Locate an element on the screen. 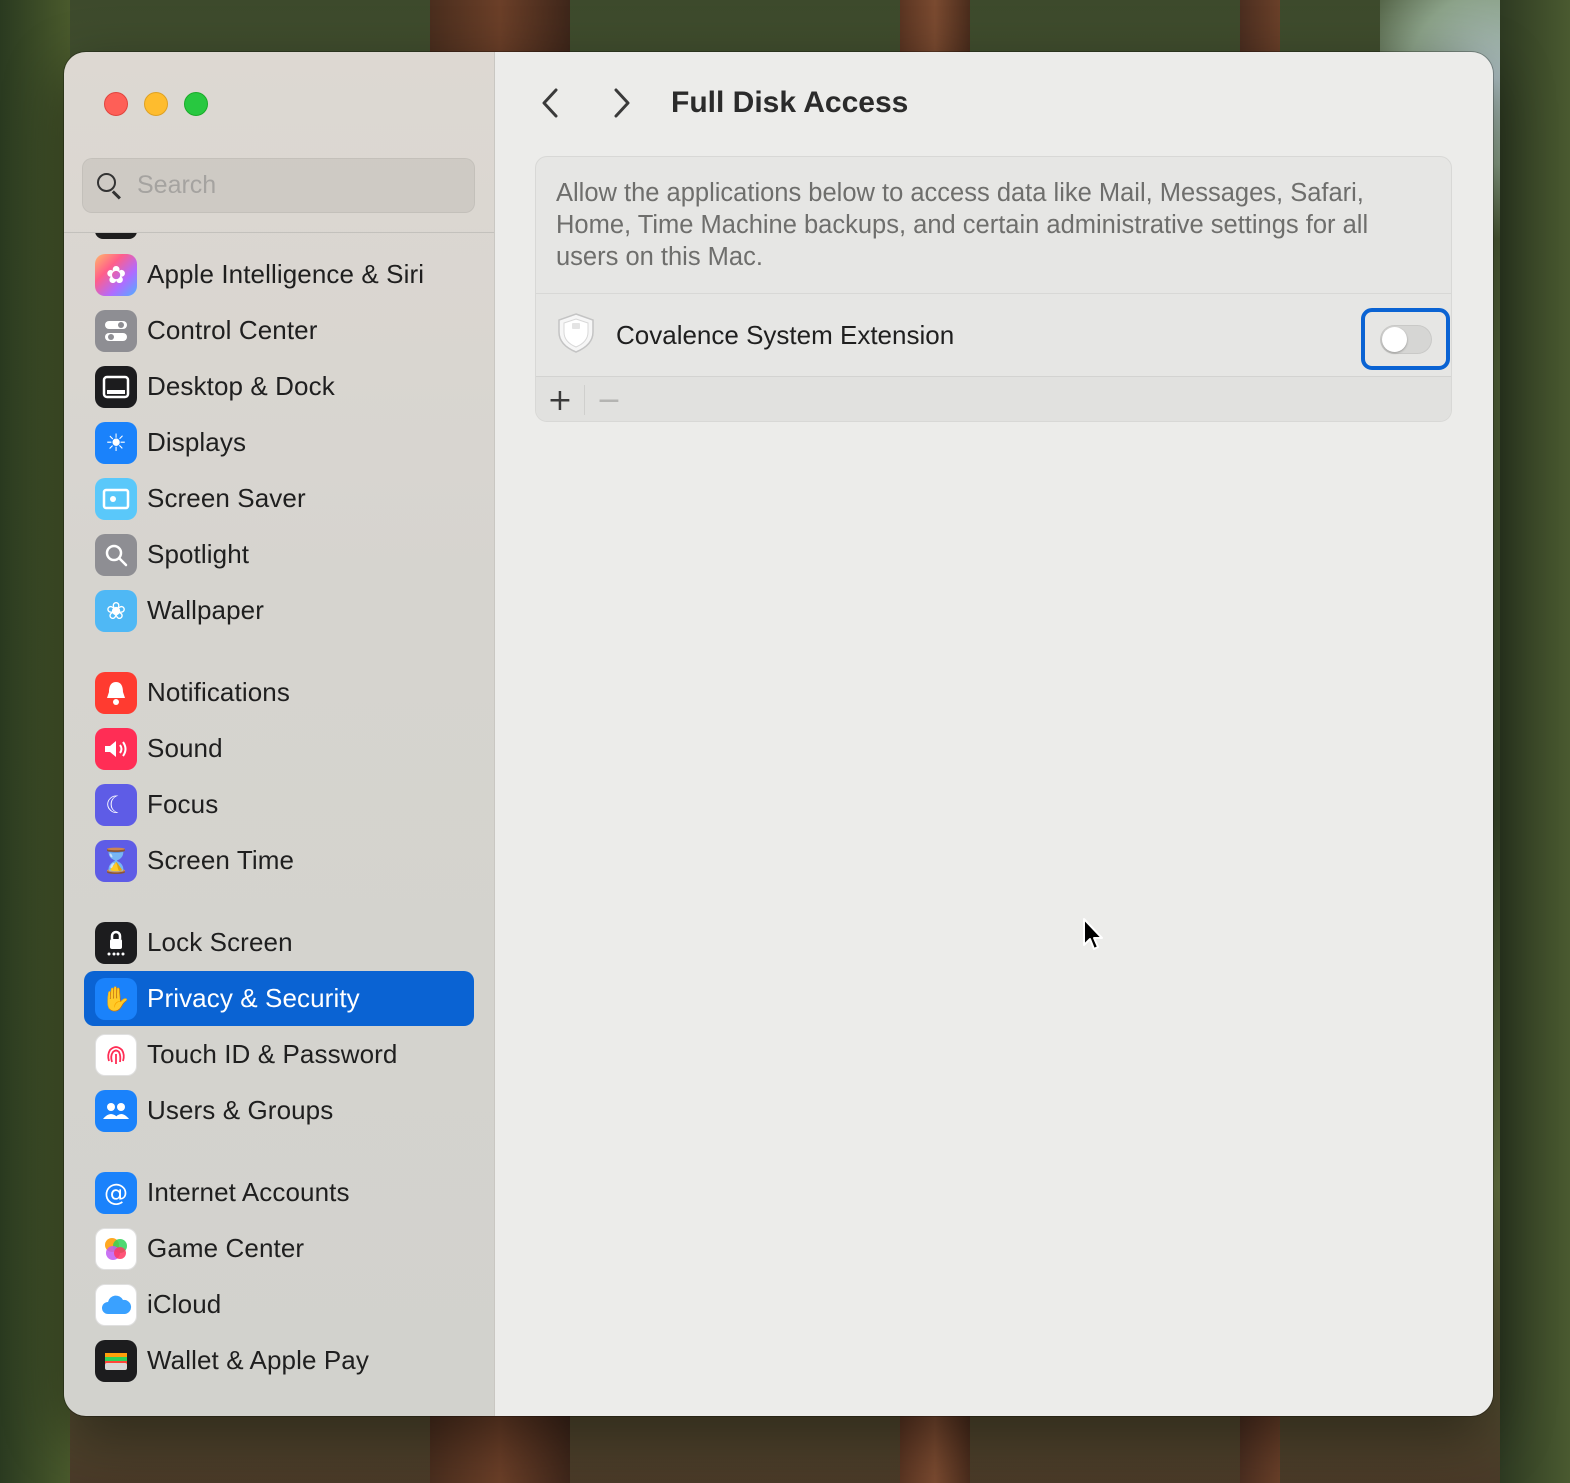 This screenshot has width=1570, height=1483. sidebar-item-label: Spotlight is located at coordinates (198, 554).